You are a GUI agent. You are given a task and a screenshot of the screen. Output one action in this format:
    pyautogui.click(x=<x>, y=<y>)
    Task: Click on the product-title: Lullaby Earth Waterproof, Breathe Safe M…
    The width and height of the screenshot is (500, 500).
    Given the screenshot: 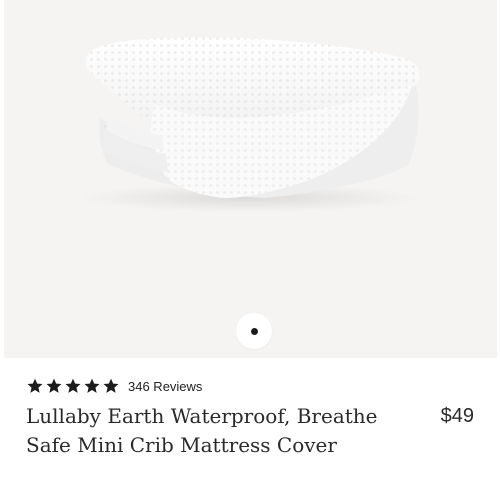 What is the action you would take?
    pyautogui.click(x=216, y=431)
    